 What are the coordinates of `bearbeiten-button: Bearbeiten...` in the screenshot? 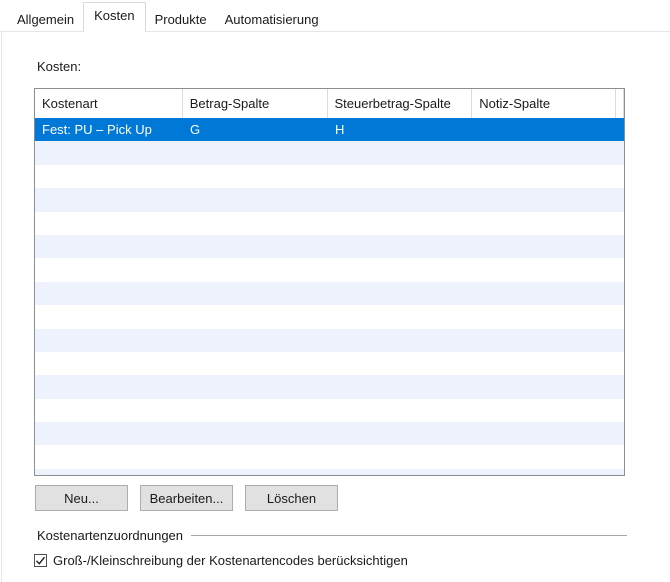 It's located at (186, 498).